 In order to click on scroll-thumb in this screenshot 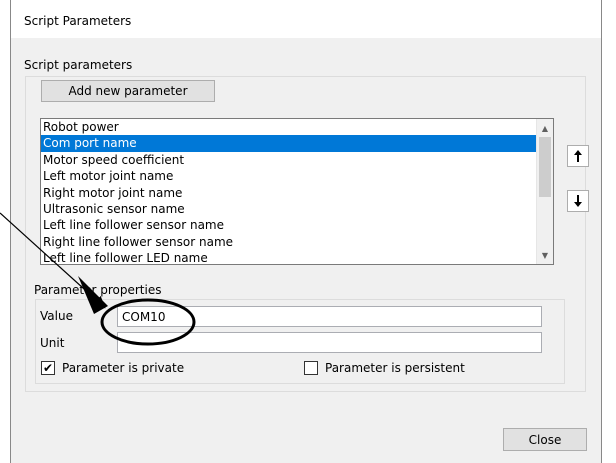, I will do `click(545, 167)`.